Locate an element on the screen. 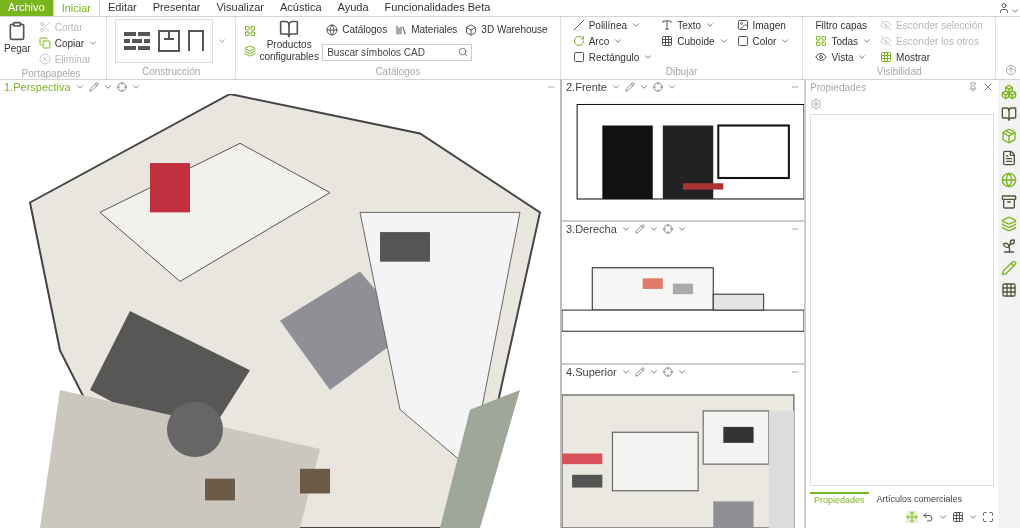 This screenshot has height=528, width=1020. gallery-more-icon is located at coordinates (222, 41).